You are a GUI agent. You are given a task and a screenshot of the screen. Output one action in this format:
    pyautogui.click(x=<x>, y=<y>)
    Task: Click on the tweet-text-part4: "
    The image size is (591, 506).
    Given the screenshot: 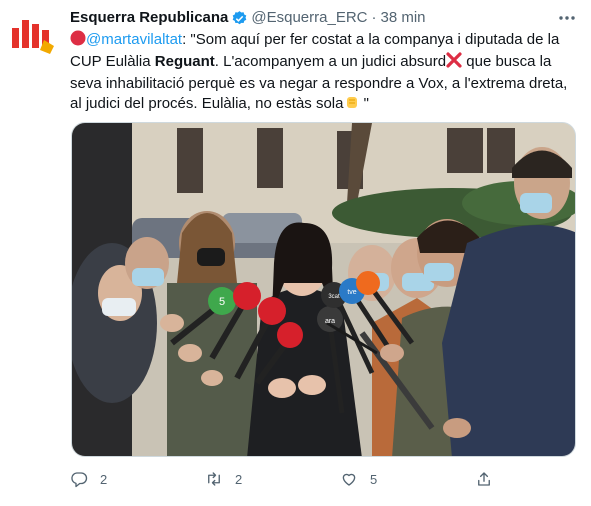 What is the action you would take?
    pyautogui.click(x=364, y=103)
    